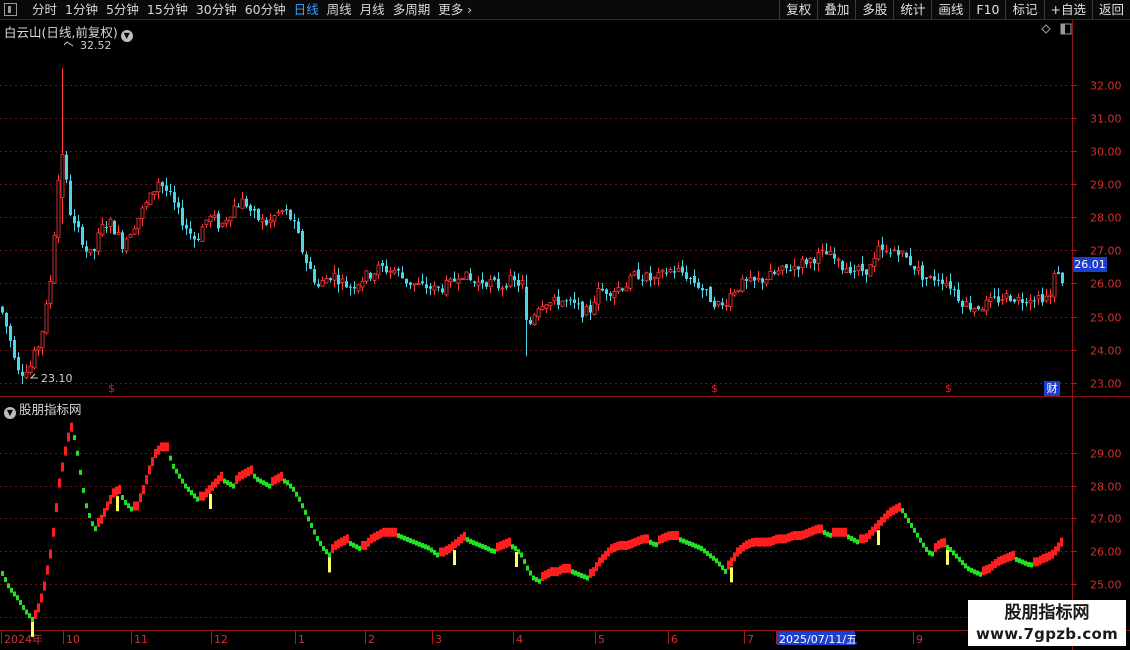  I want to click on price-tick-label: 28.00, so click(1106, 218).